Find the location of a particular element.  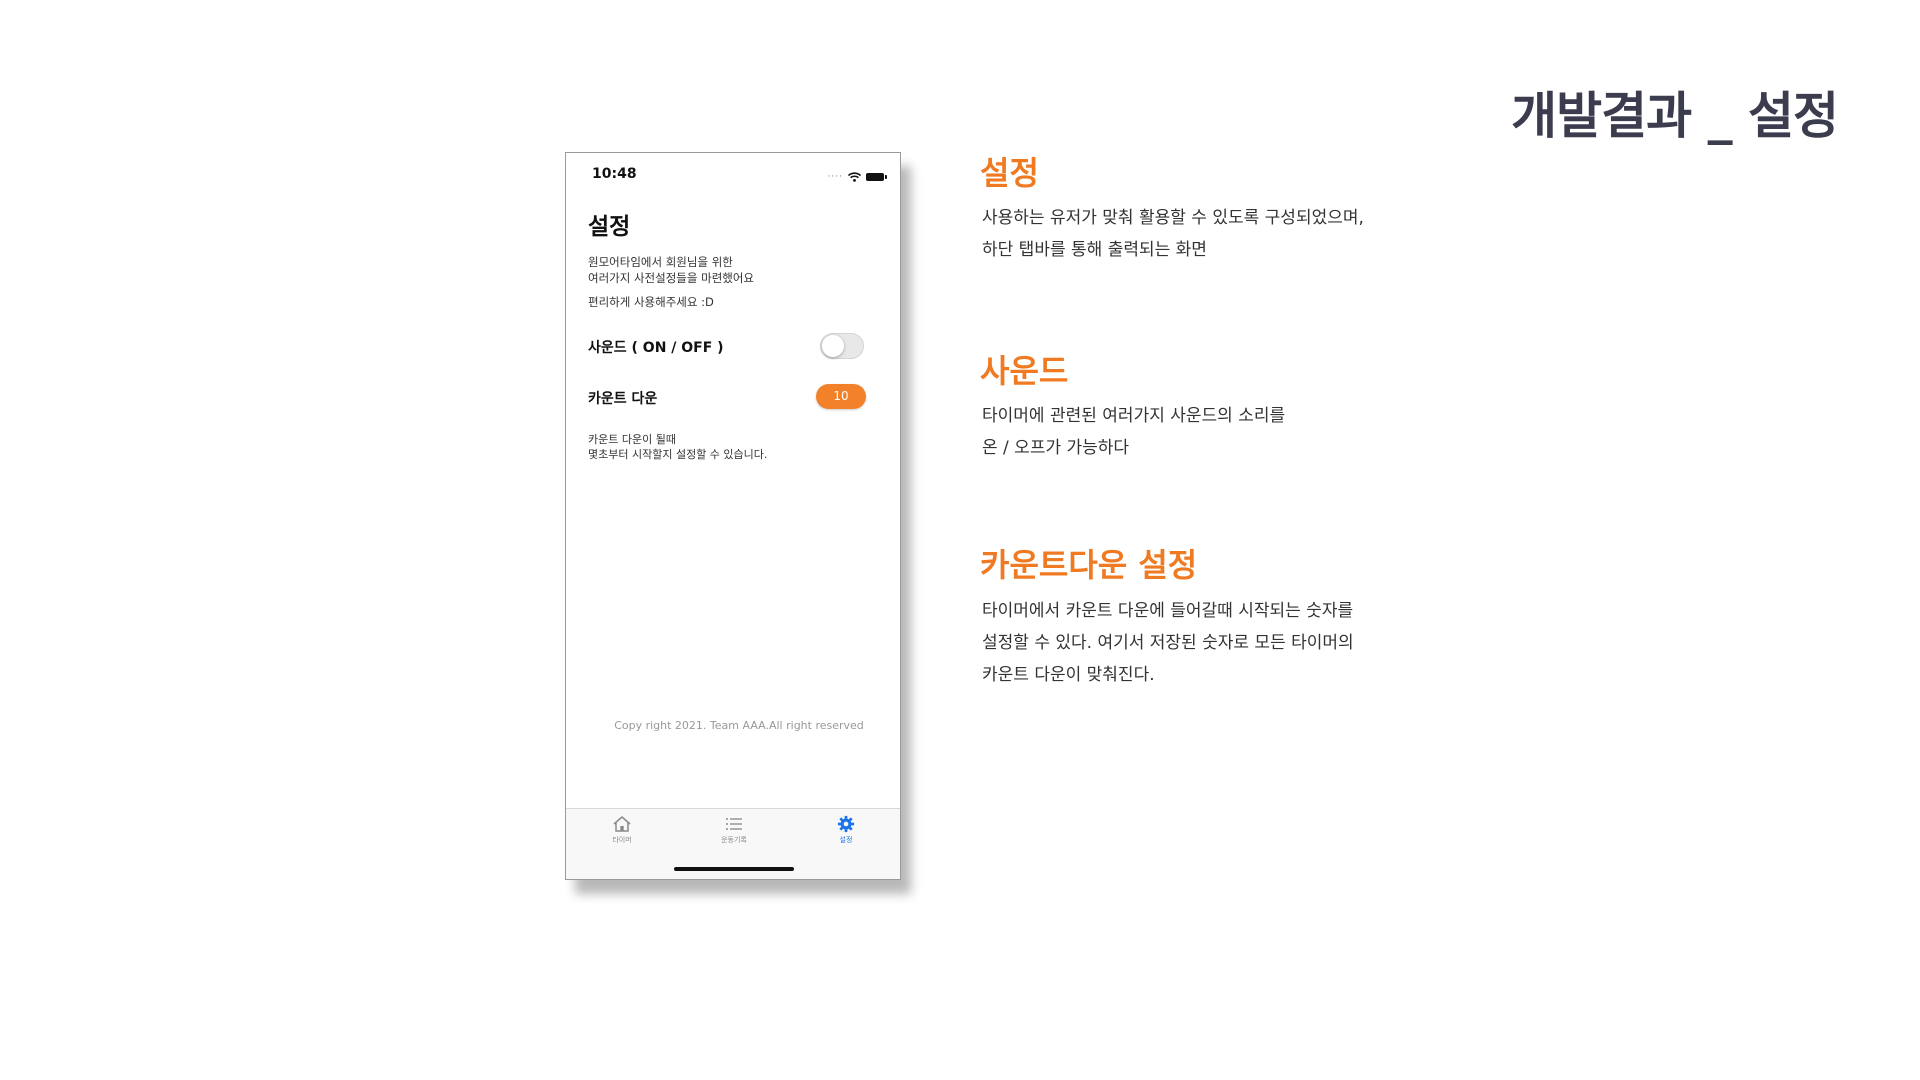

section-line: 사용하는 유저가 맞춰 활용할 수 있도록 구성되었으며, is located at coordinates (1173, 218).